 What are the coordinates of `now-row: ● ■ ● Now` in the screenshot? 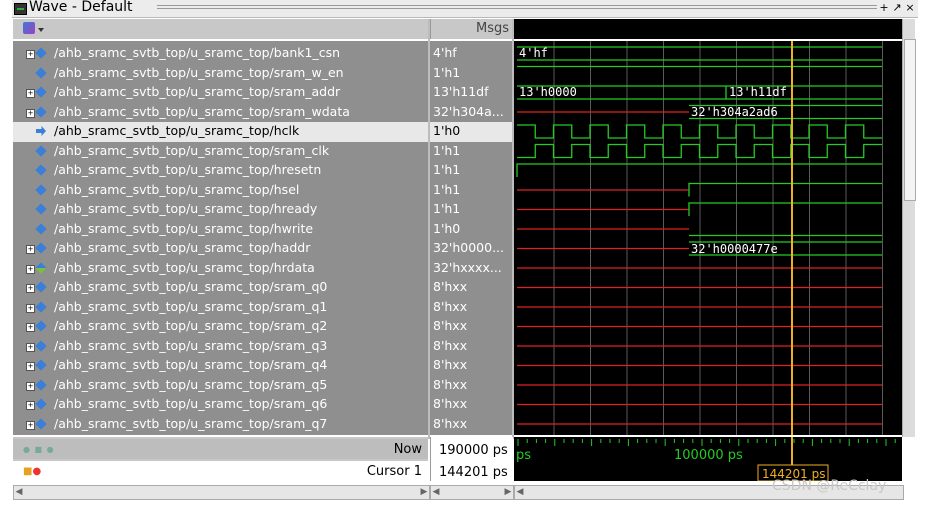 It's located at (220, 449).